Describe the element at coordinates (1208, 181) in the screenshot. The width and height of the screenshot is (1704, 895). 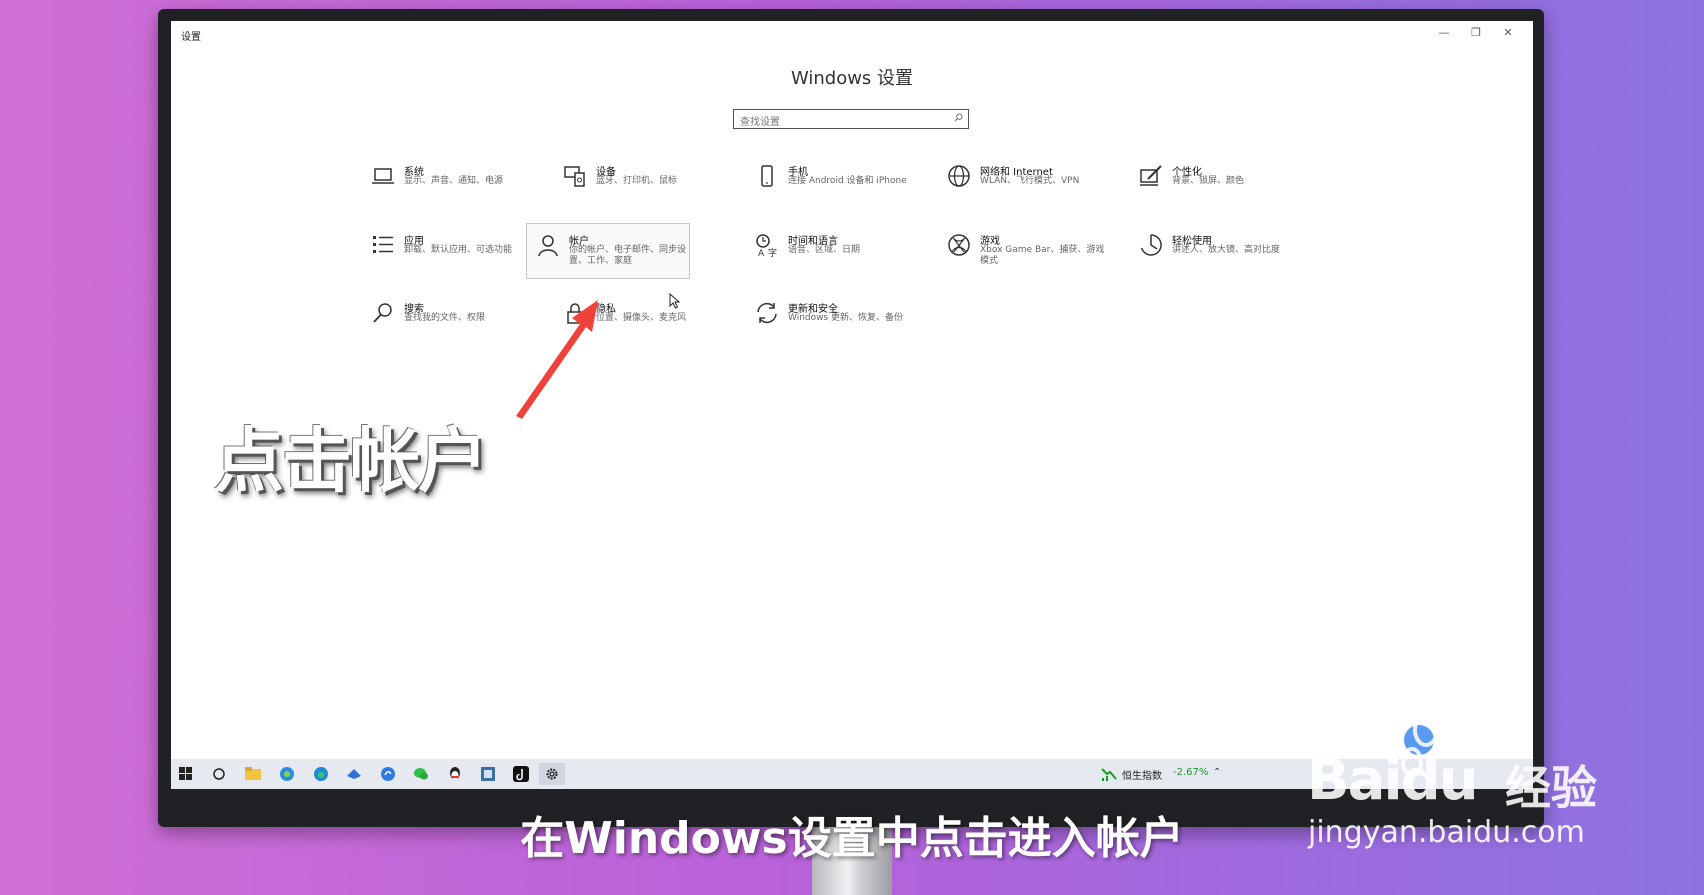
I see `tile-desc: 背景、锁屏、颜色` at that location.